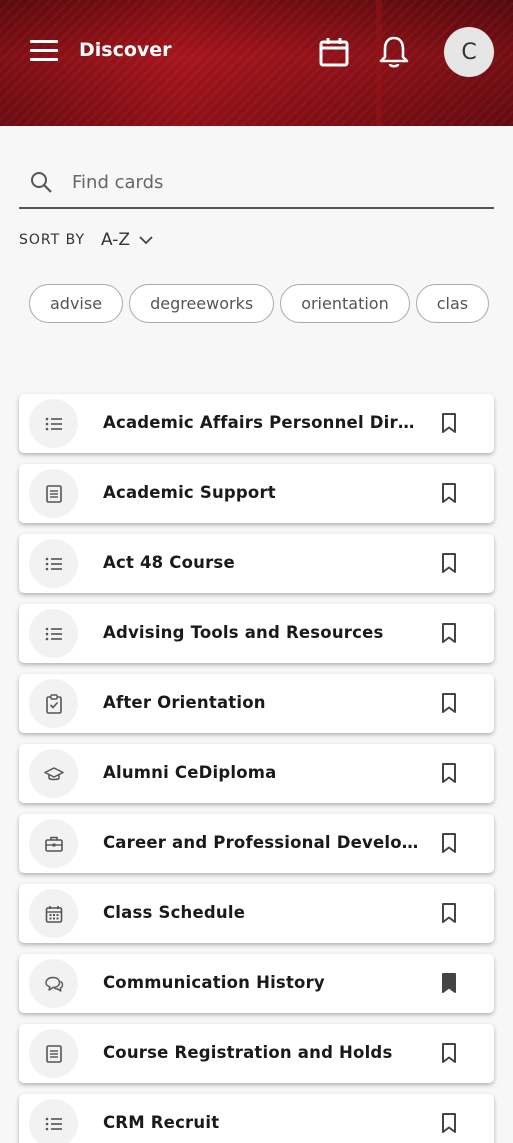 This screenshot has height=1143, width=513. What do you see at coordinates (256, 1118) in the screenshot?
I see `card-item: CRM Recruit` at bounding box center [256, 1118].